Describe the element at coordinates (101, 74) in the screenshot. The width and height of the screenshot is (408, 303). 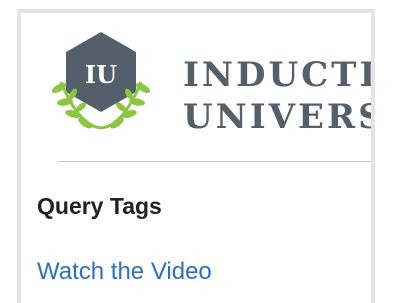
I see `logo-monogram: IU` at that location.